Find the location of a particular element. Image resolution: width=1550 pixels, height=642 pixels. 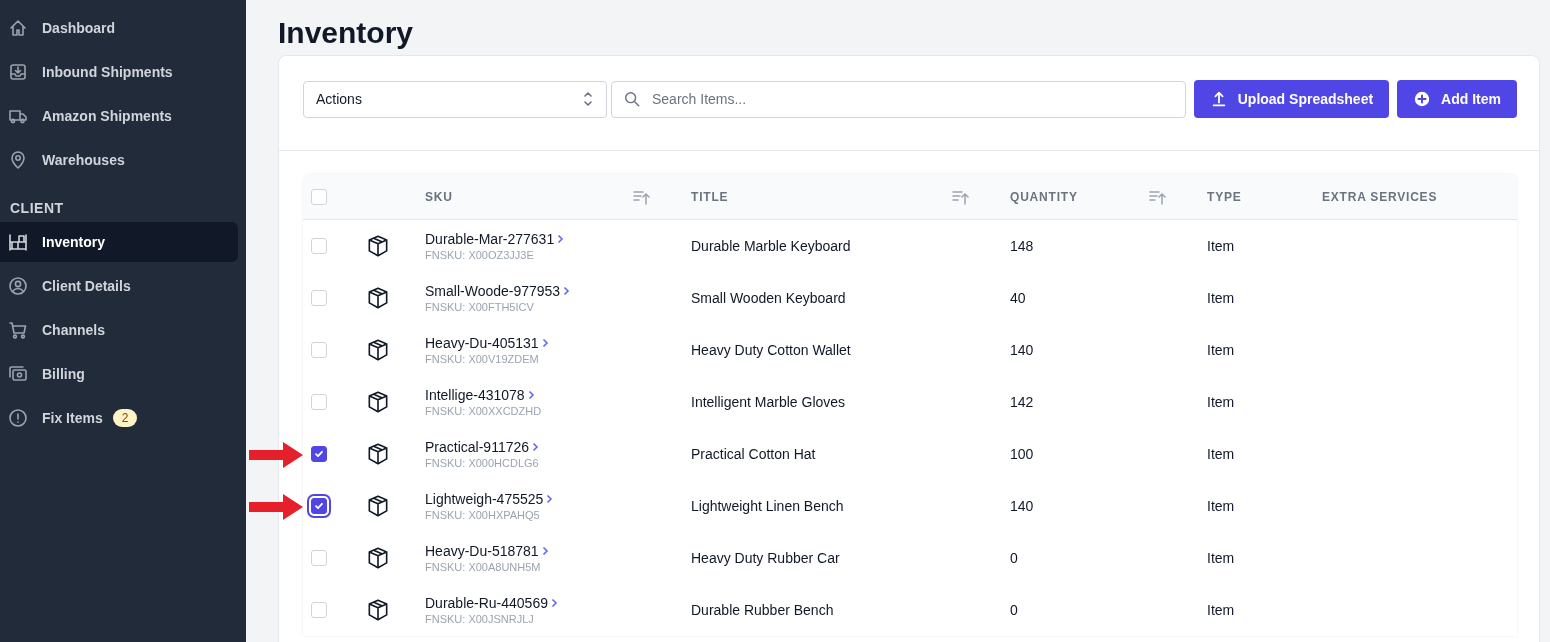

fnsku-text: FNSKU: X000HCDLG6 is located at coordinates (482, 463).